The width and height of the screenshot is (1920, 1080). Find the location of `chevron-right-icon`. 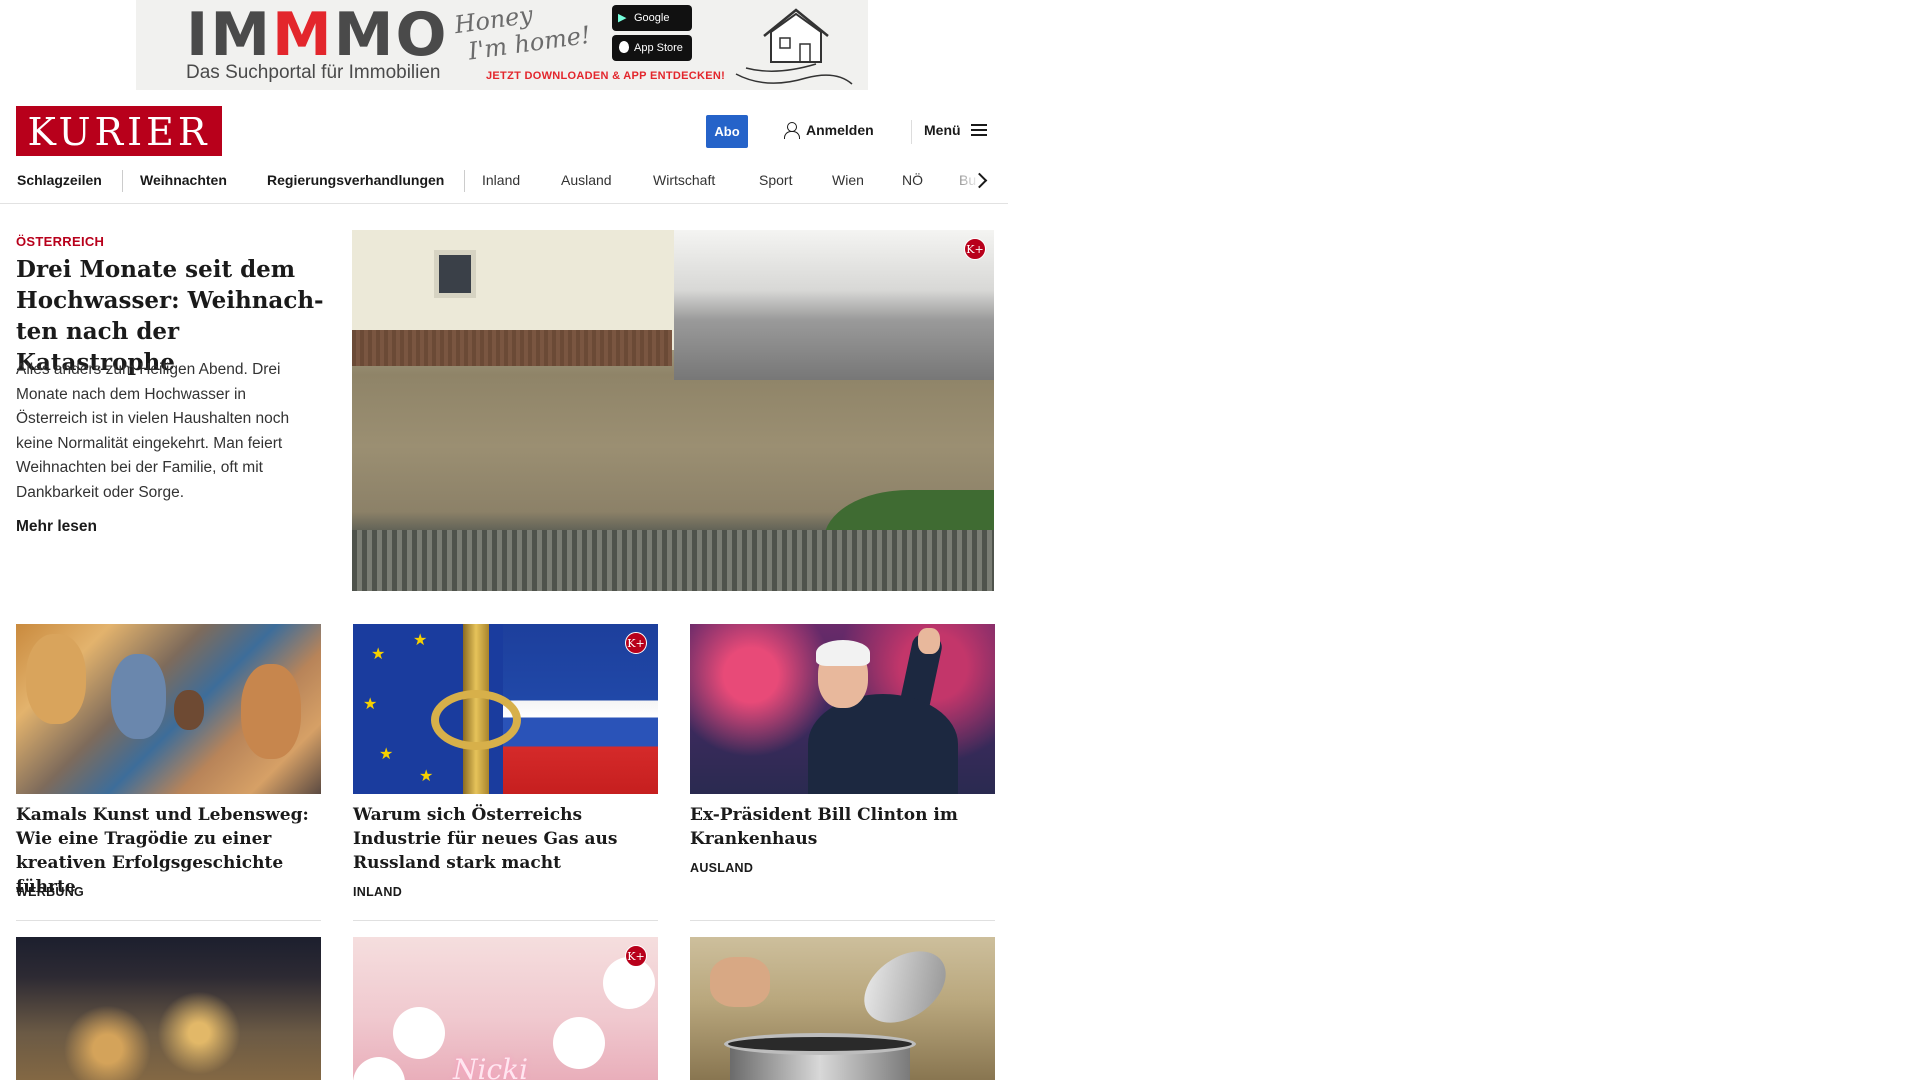

chevron-right-icon is located at coordinates (981, 181).